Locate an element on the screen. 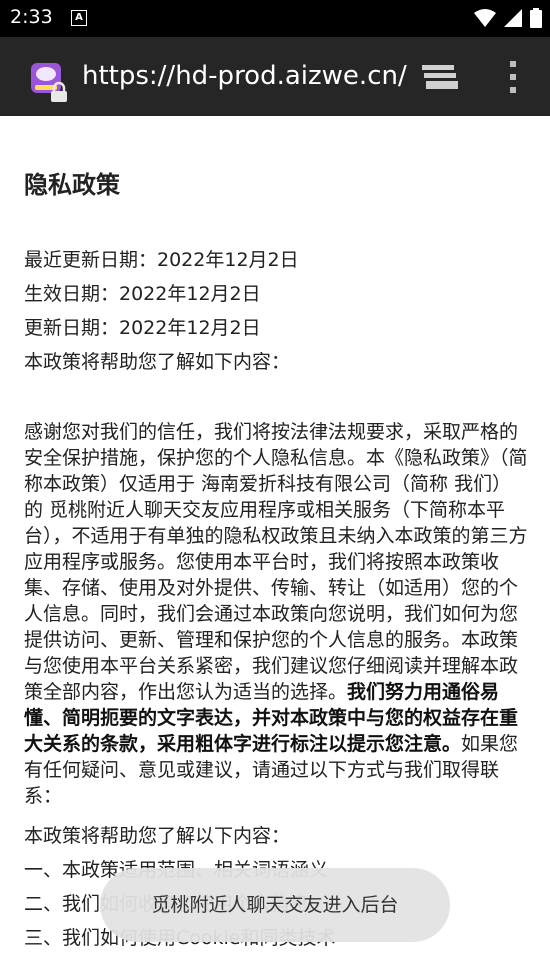 This screenshot has width=550, height=979. overflow-menu-icon is located at coordinates (513, 77).